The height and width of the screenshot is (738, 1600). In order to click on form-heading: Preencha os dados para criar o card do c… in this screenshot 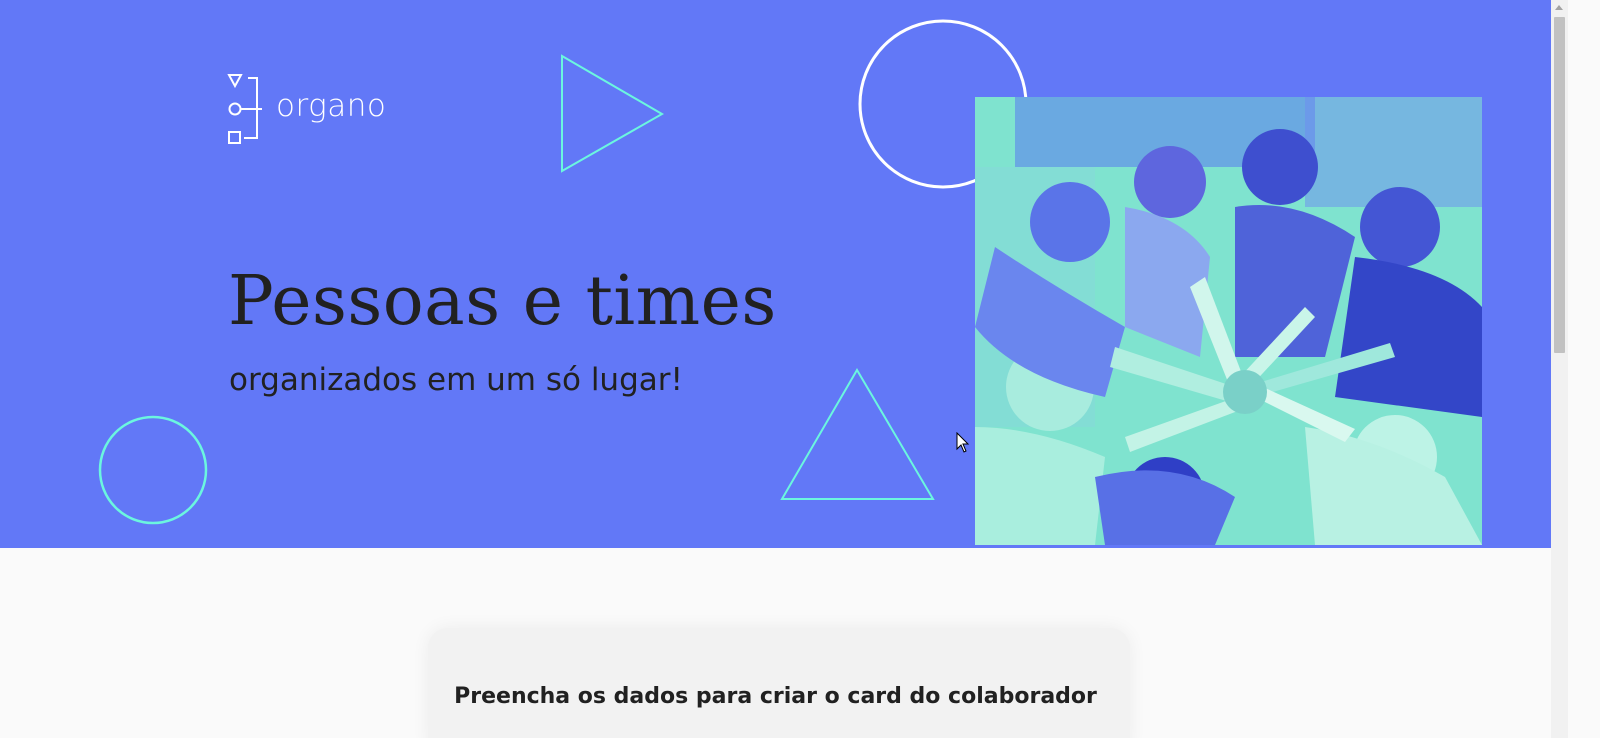, I will do `click(775, 696)`.